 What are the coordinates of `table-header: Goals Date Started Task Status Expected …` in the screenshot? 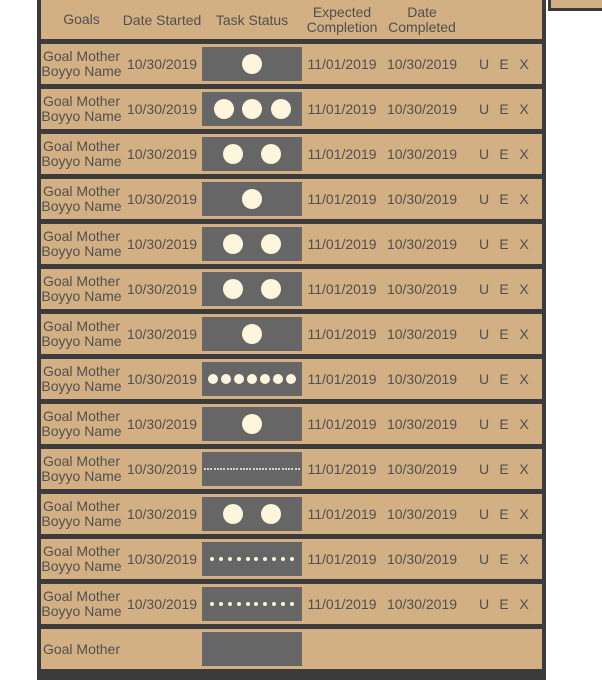 It's located at (291, 19).